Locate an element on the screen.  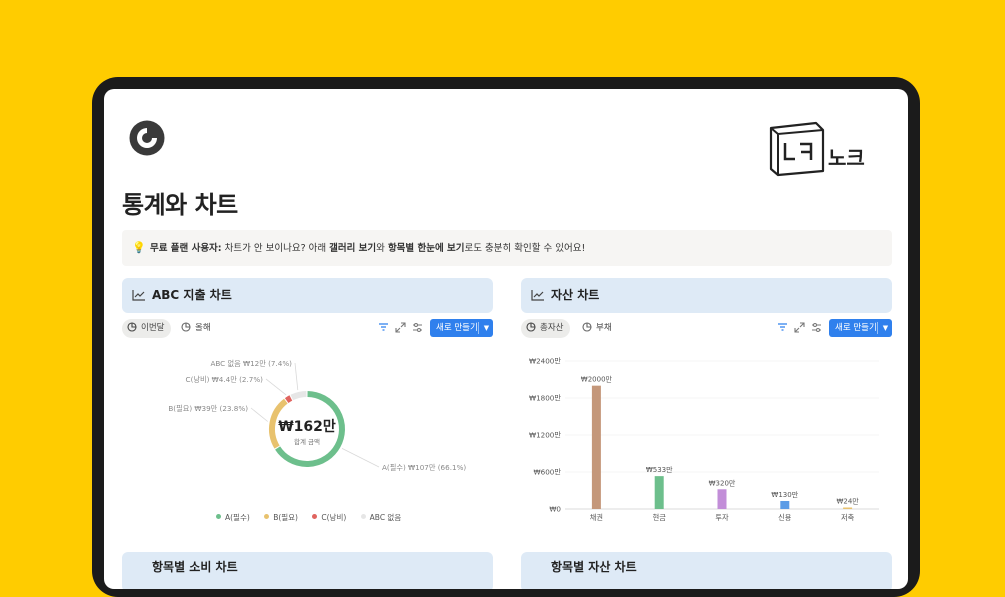
tab-liabilities: 부채 is located at coordinates (598, 328).